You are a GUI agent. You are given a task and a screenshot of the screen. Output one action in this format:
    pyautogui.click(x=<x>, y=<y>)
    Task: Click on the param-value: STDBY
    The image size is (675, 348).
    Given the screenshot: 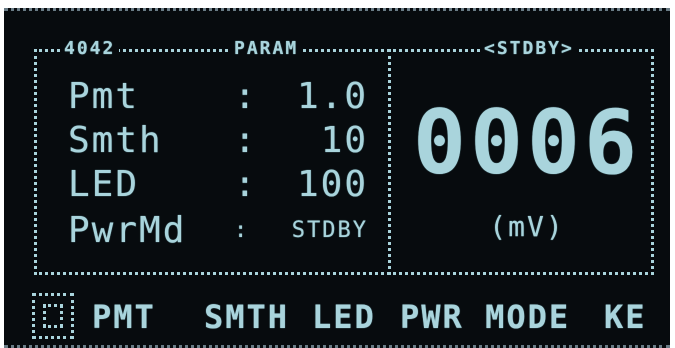 What is the action you would take?
    pyautogui.click(x=329, y=230)
    